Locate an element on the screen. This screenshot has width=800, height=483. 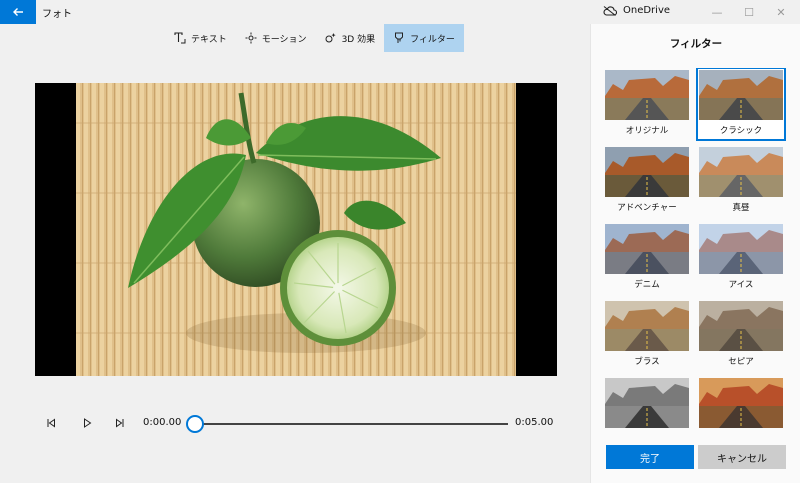
done-button: 完了 is located at coordinates (650, 457).